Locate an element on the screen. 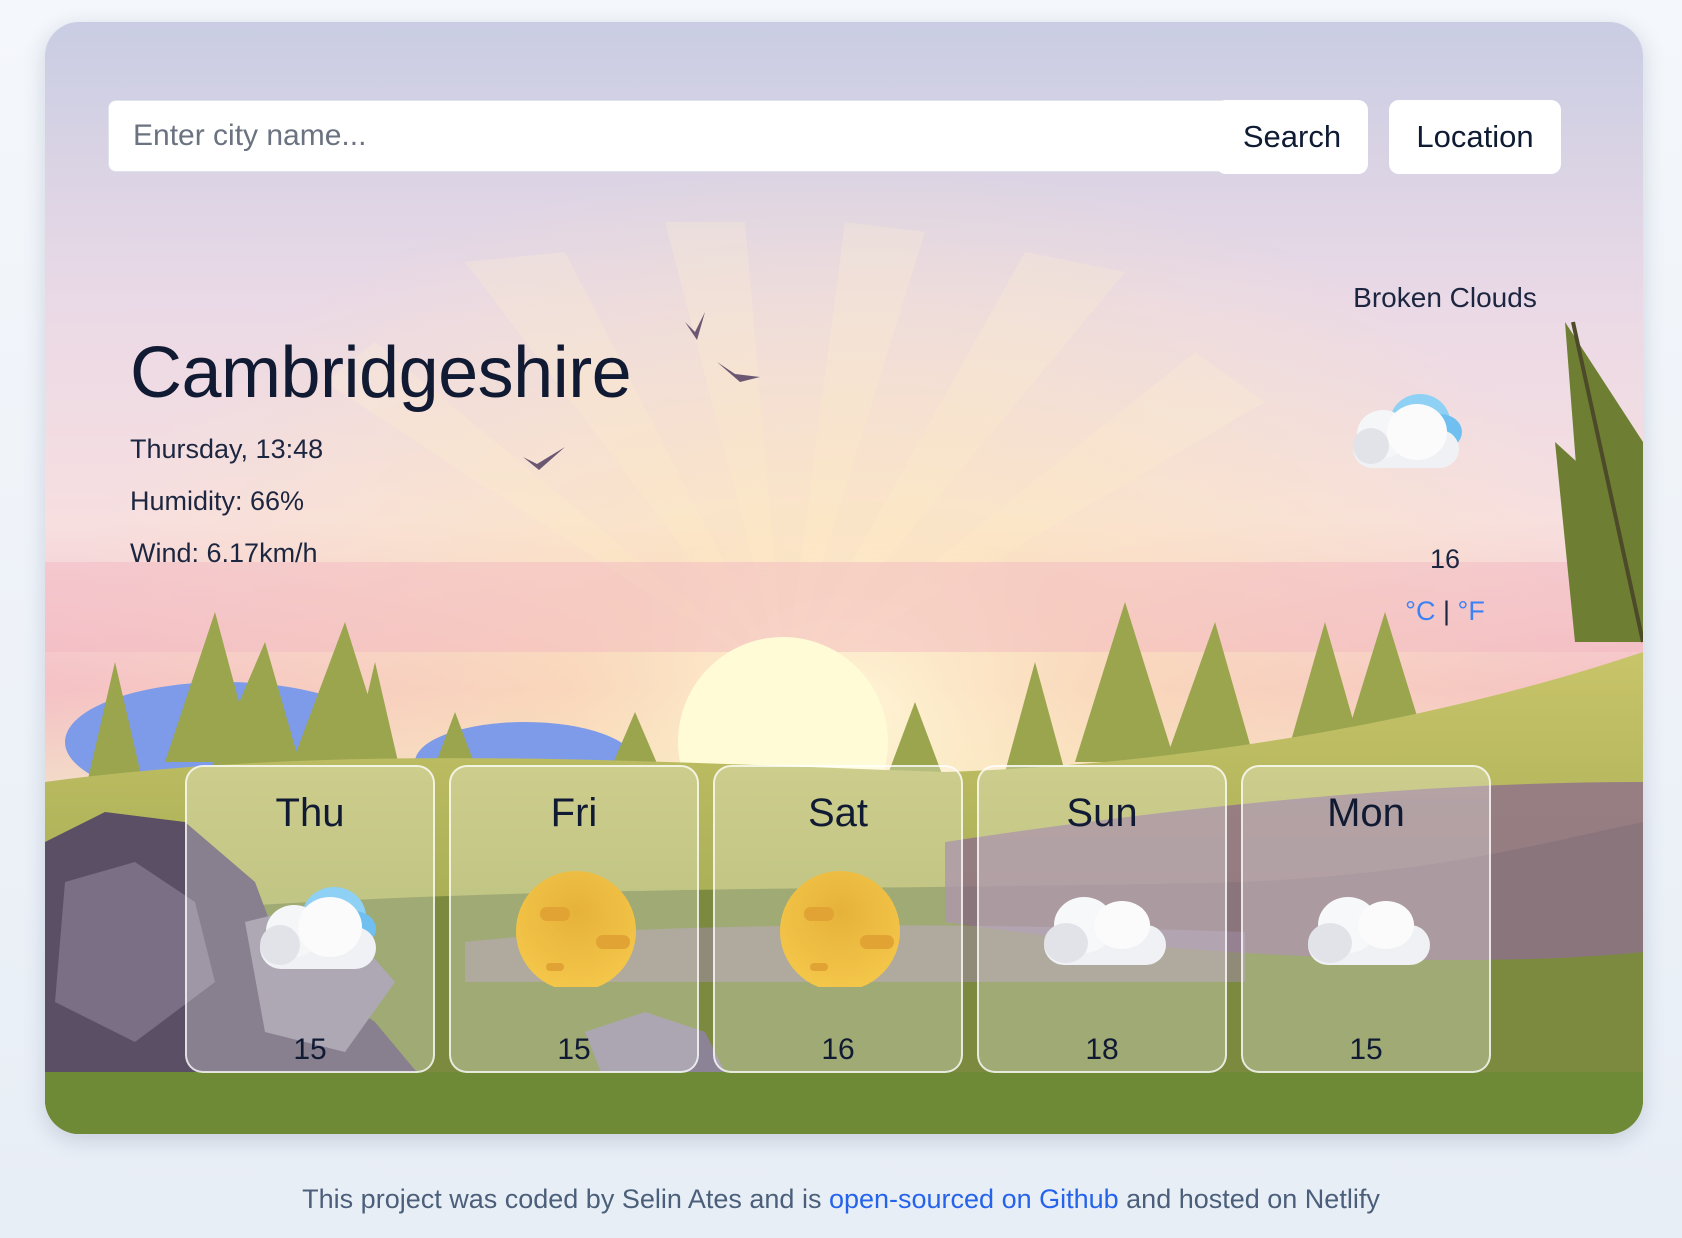  forecast-card-sun: Sun 18 is located at coordinates (1102, 919).